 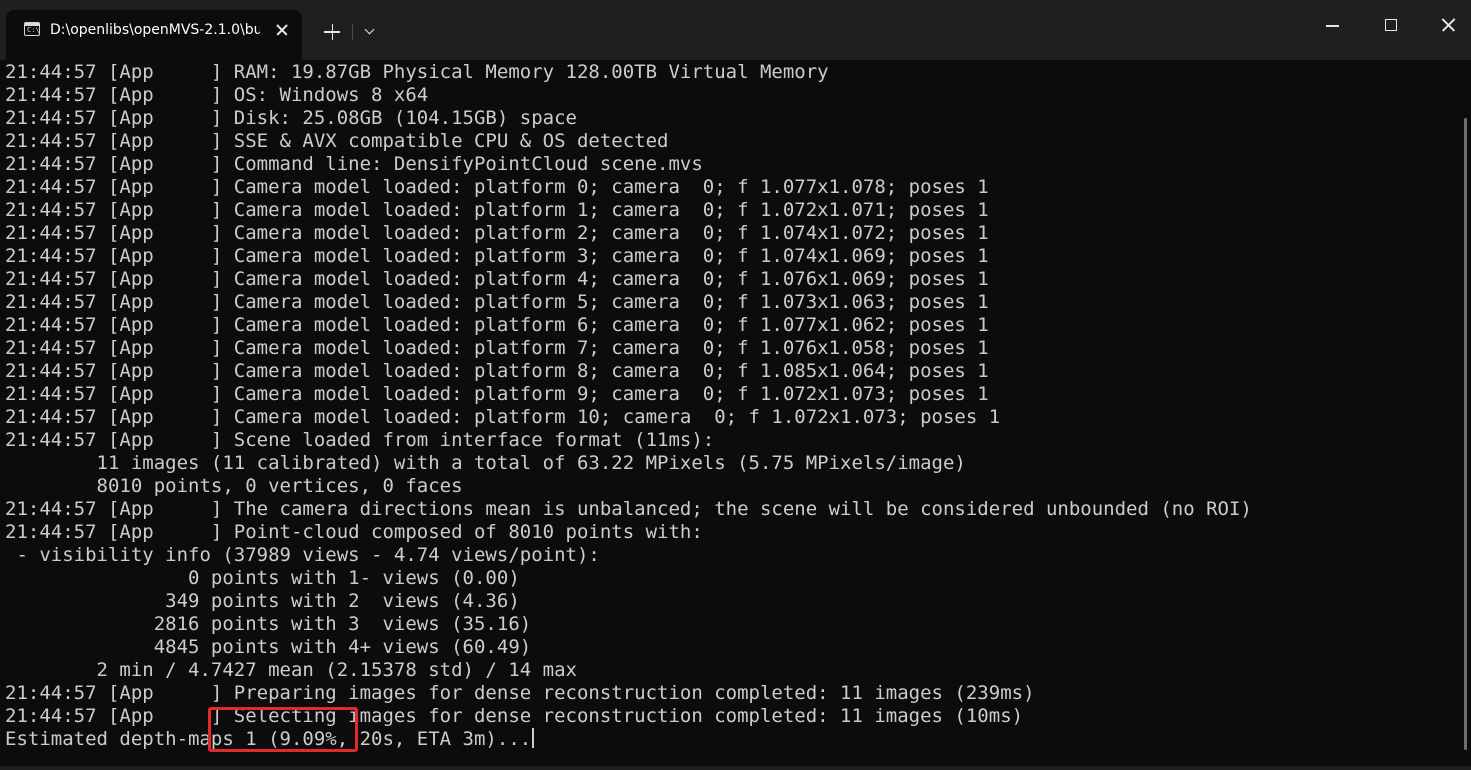 What do you see at coordinates (1391, 26) in the screenshot?
I see `maximize-icon` at bounding box center [1391, 26].